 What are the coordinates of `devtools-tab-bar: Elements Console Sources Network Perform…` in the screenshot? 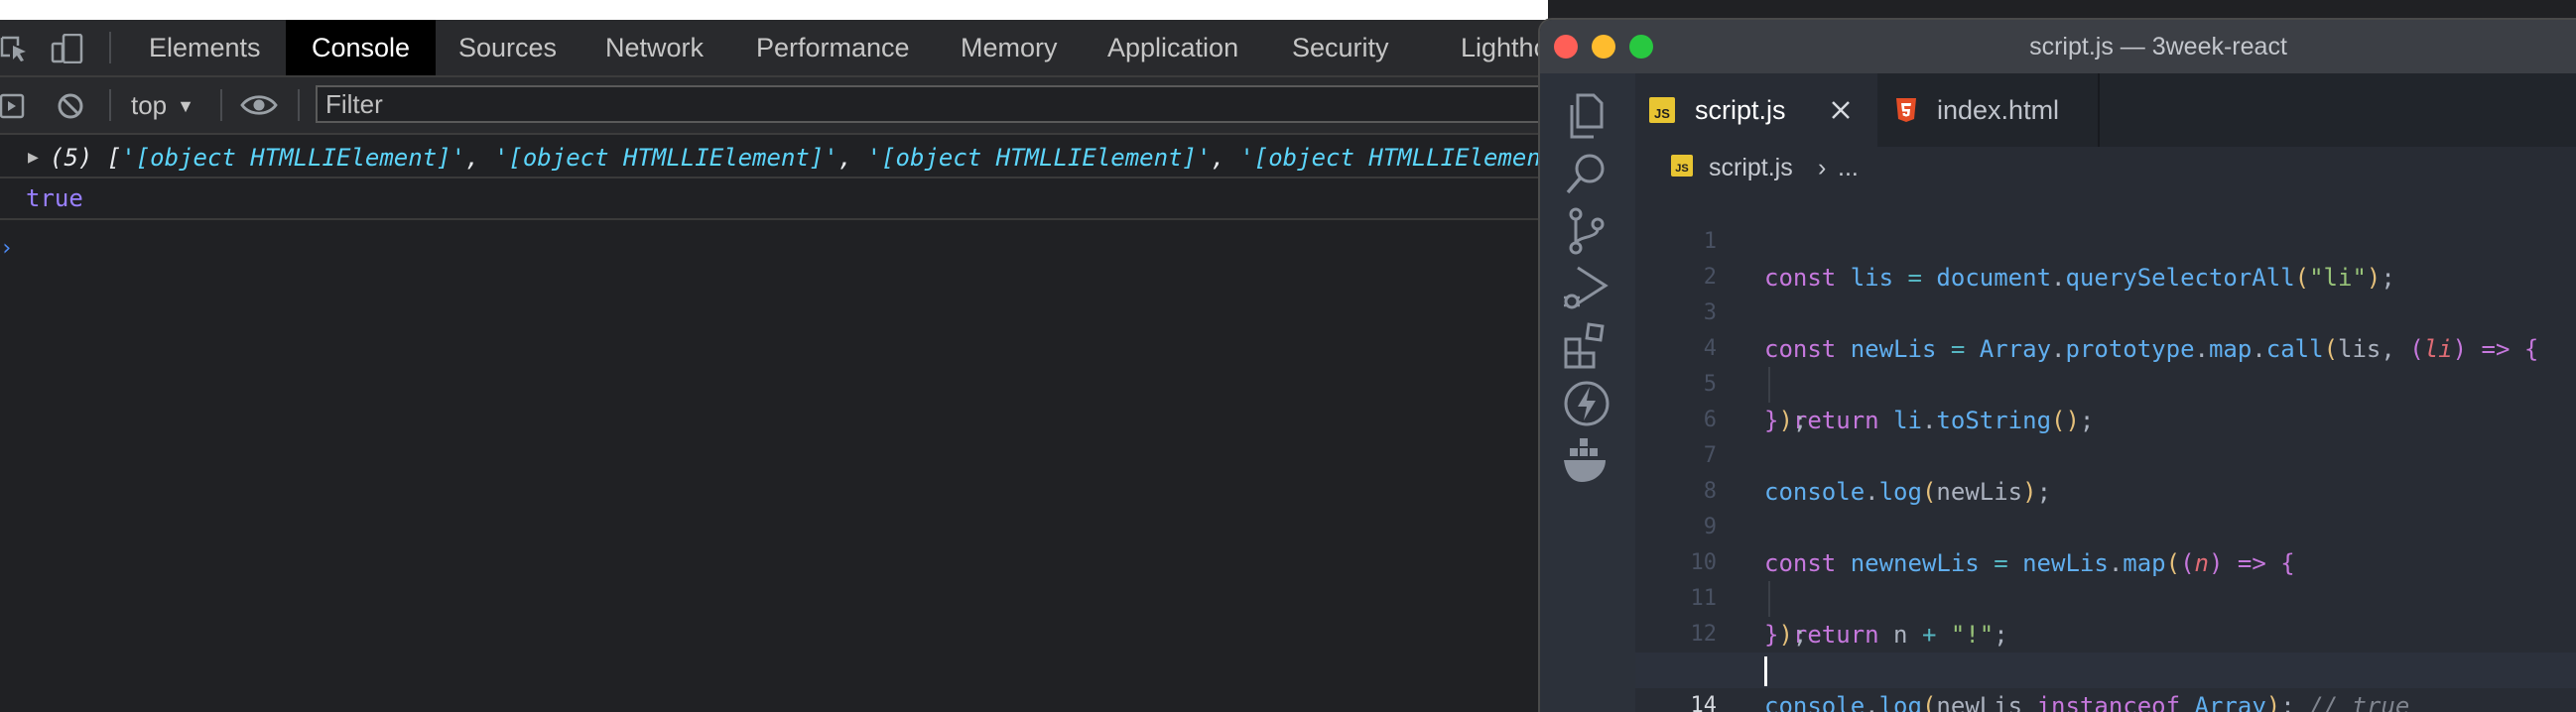 It's located at (796, 48).